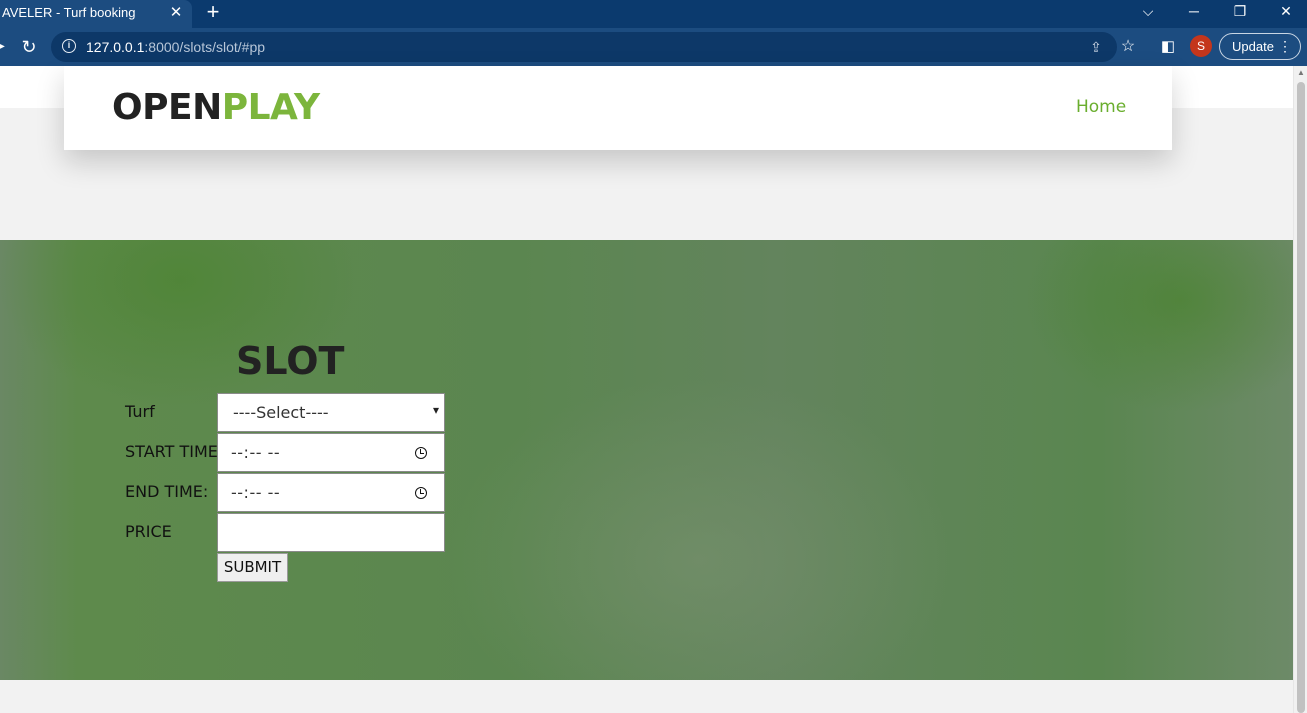 The width and height of the screenshot is (1307, 713). Describe the element at coordinates (331, 532) in the screenshot. I see `price-input` at that location.